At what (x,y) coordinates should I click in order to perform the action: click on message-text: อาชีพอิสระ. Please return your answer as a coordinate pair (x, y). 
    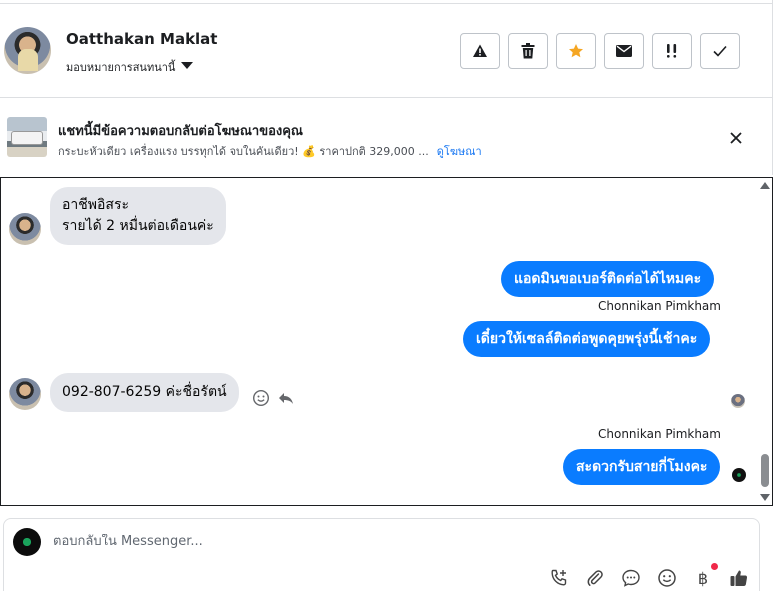
    Looking at the image, I should click on (95, 205).